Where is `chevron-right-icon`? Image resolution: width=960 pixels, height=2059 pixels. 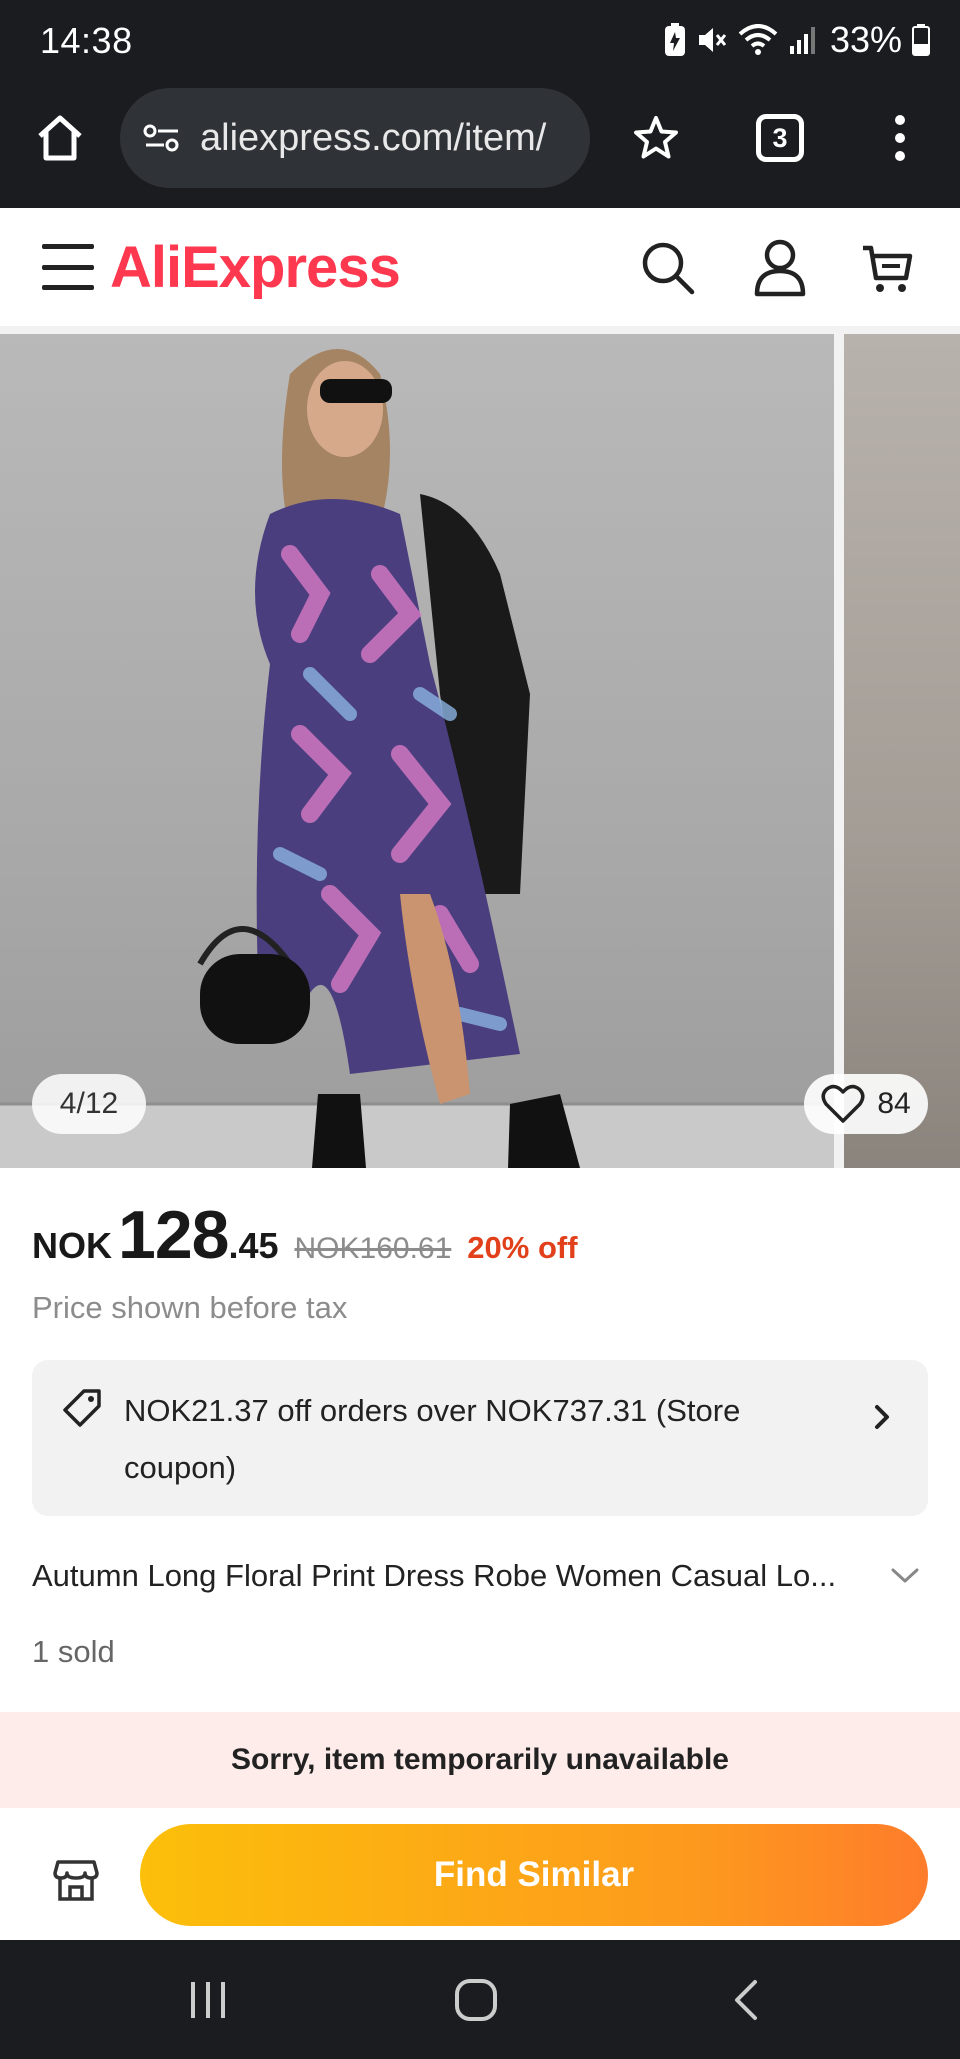 chevron-right-icon is located at coordinates (882, 1417).